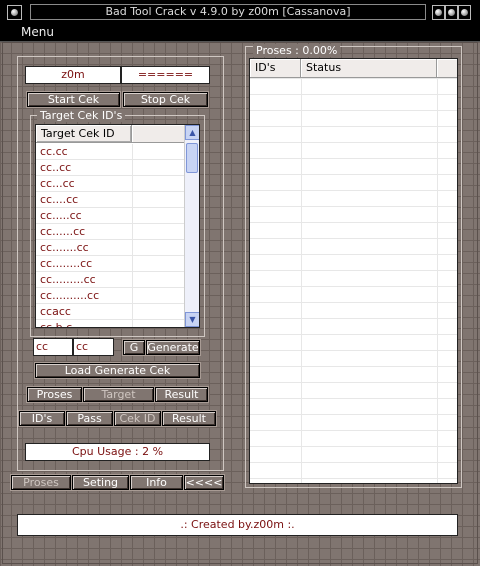  What do you see at coordinates (110, 232) in the screenshot?
I see `list-item: cc......cc` at bounding box center [110, 232].